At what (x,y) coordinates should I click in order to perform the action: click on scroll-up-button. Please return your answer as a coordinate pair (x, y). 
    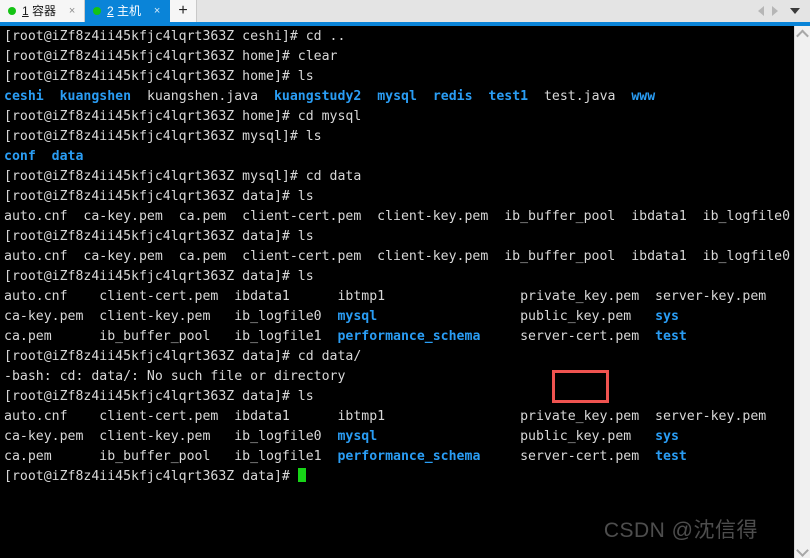
    Looking at the image, I should click on (802, 34).